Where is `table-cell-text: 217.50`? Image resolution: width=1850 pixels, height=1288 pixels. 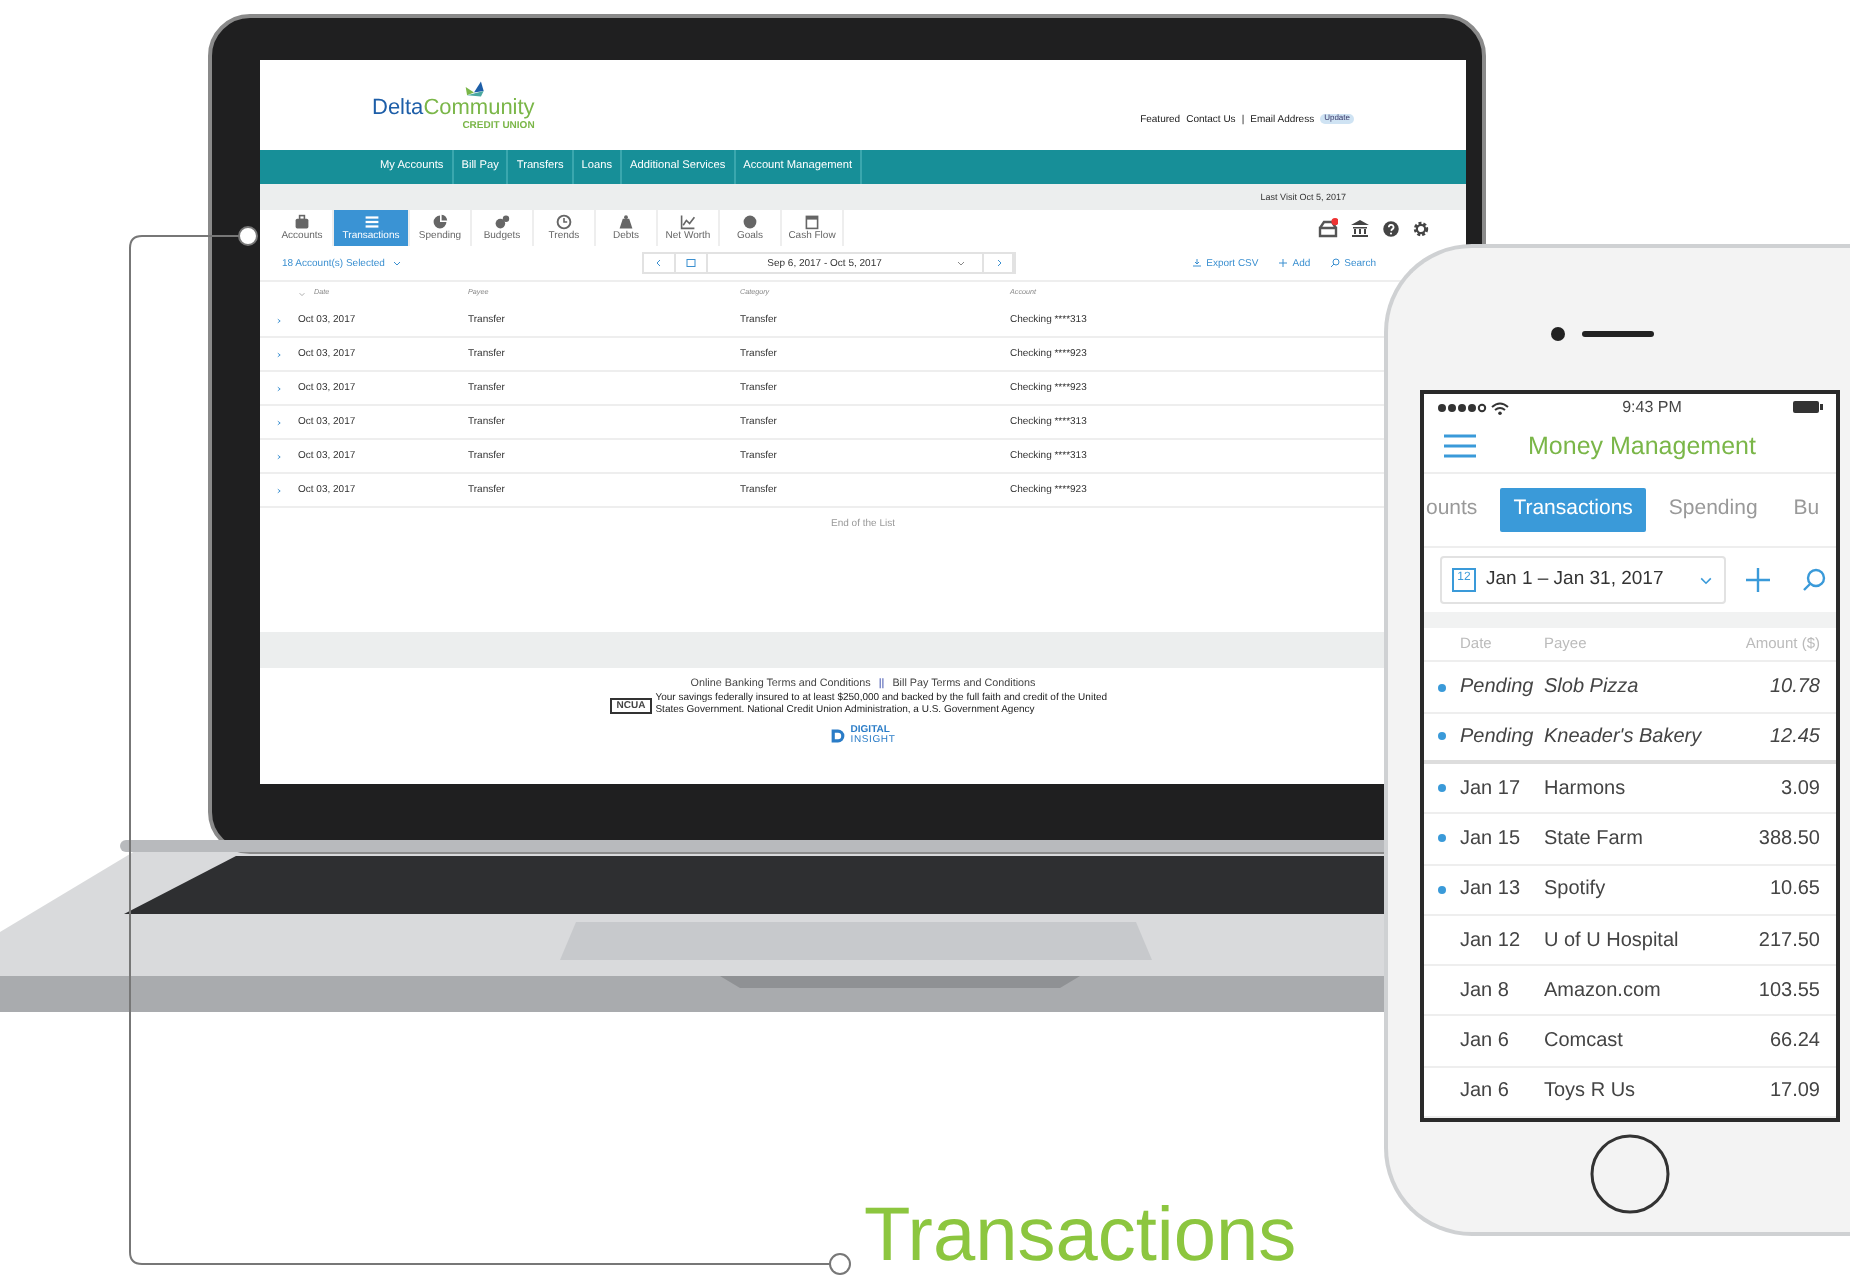
table-cell-text: 217.50 is located at coordinates (1789, 941).